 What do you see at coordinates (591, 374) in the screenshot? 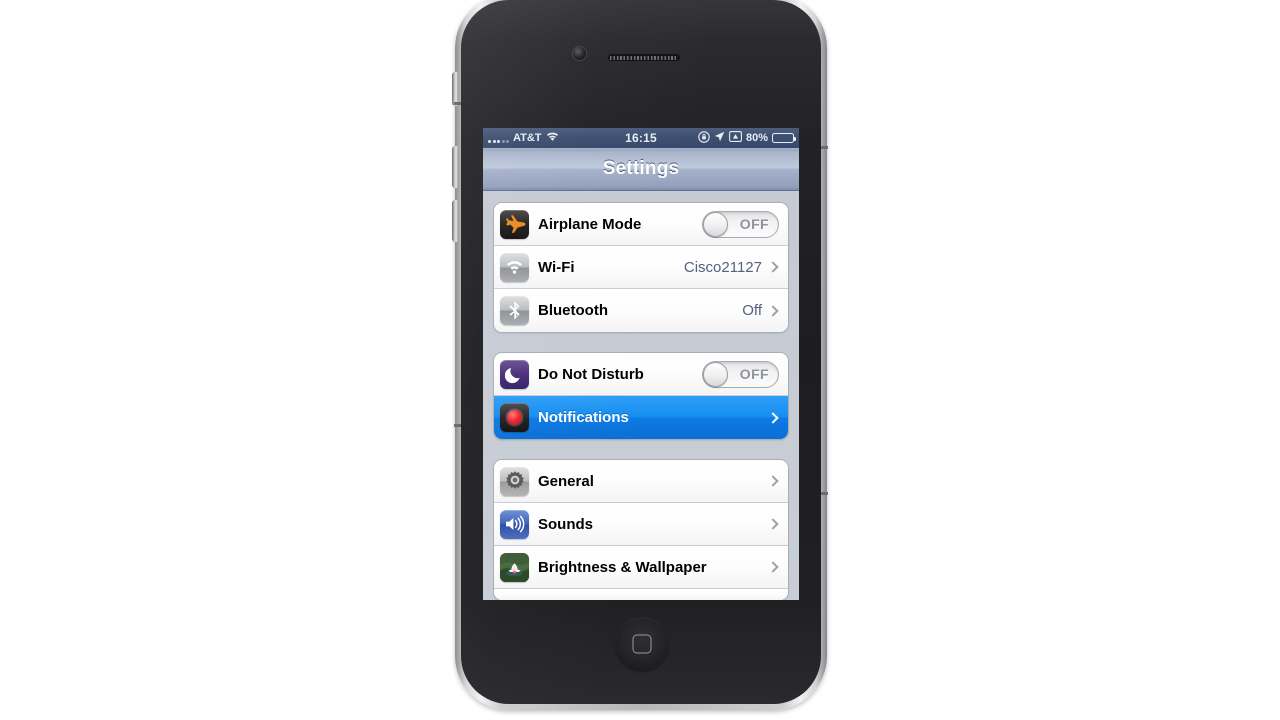
I see `settings-row-label: Do Not Disturb` at bounding box center [591, 374].